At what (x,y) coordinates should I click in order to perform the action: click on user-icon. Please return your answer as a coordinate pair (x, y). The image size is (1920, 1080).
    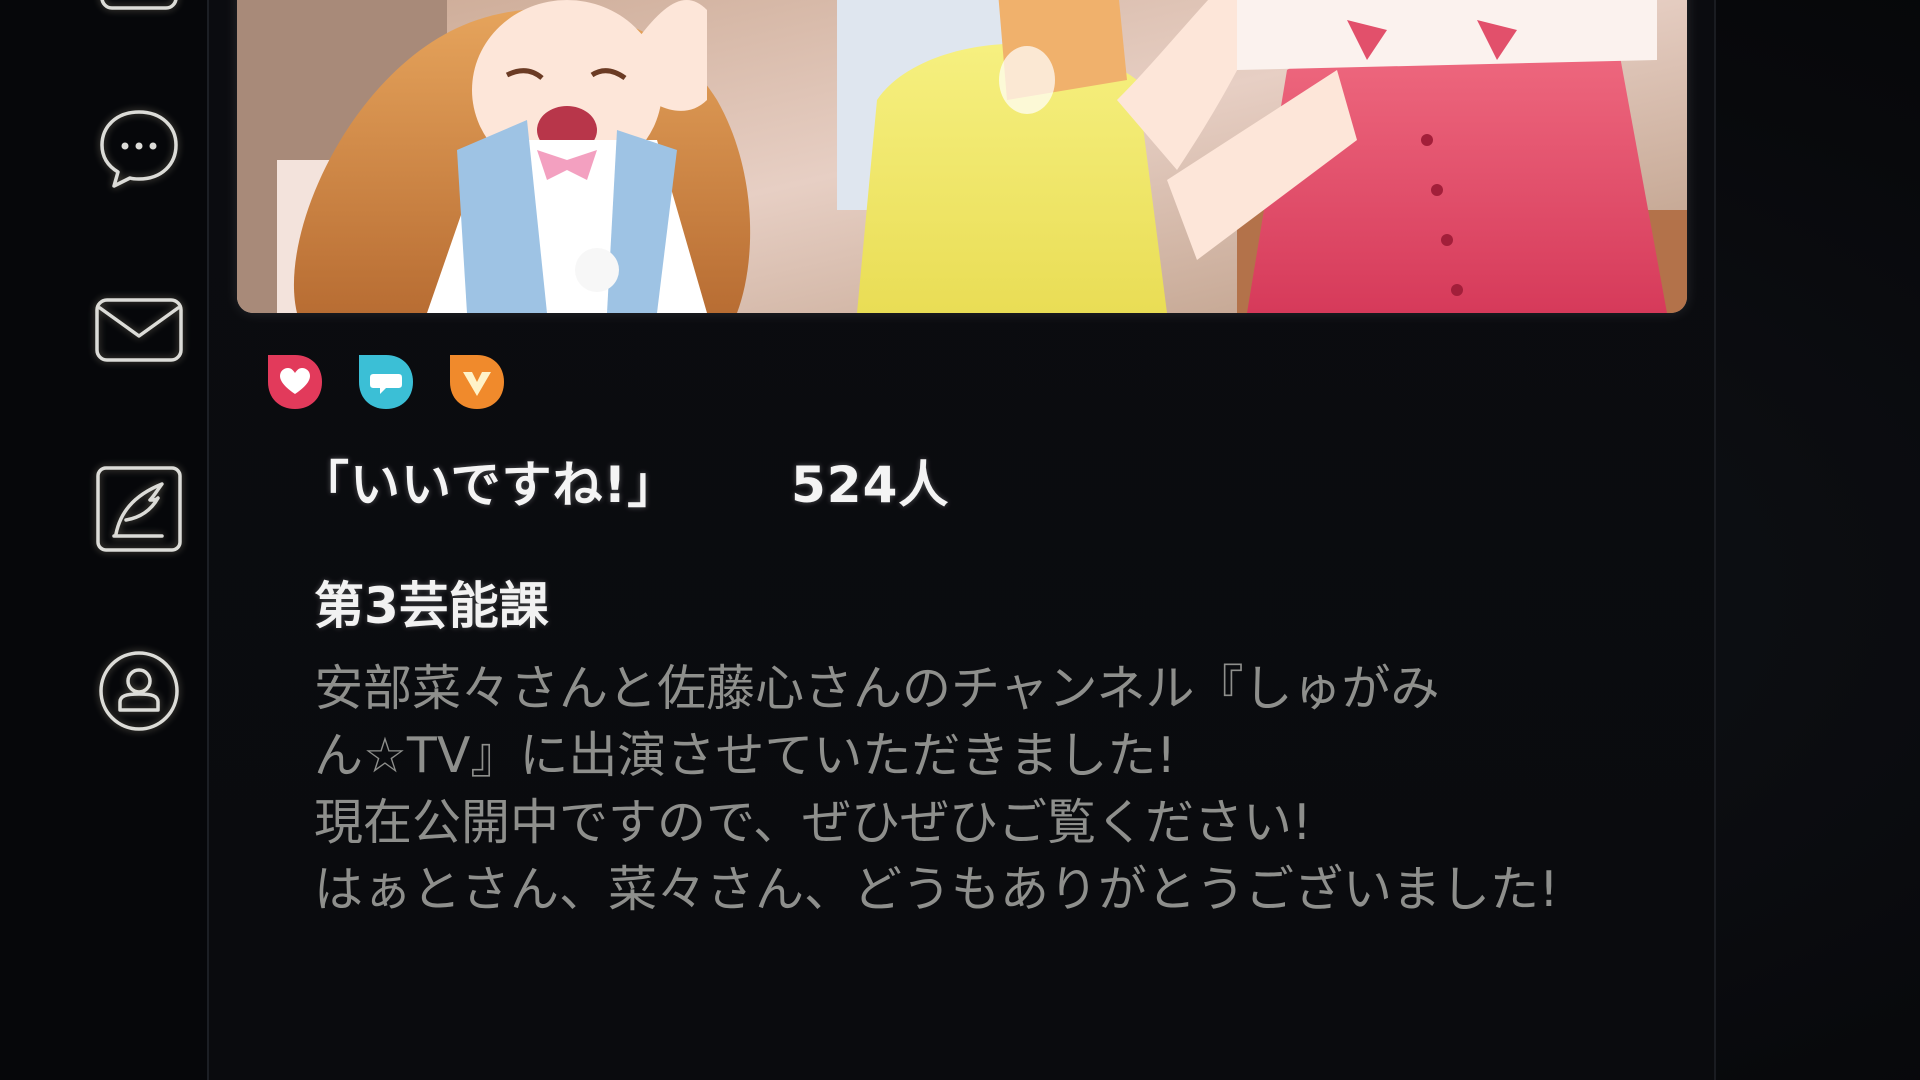
    Looking at the image, I should click on (139, 691).